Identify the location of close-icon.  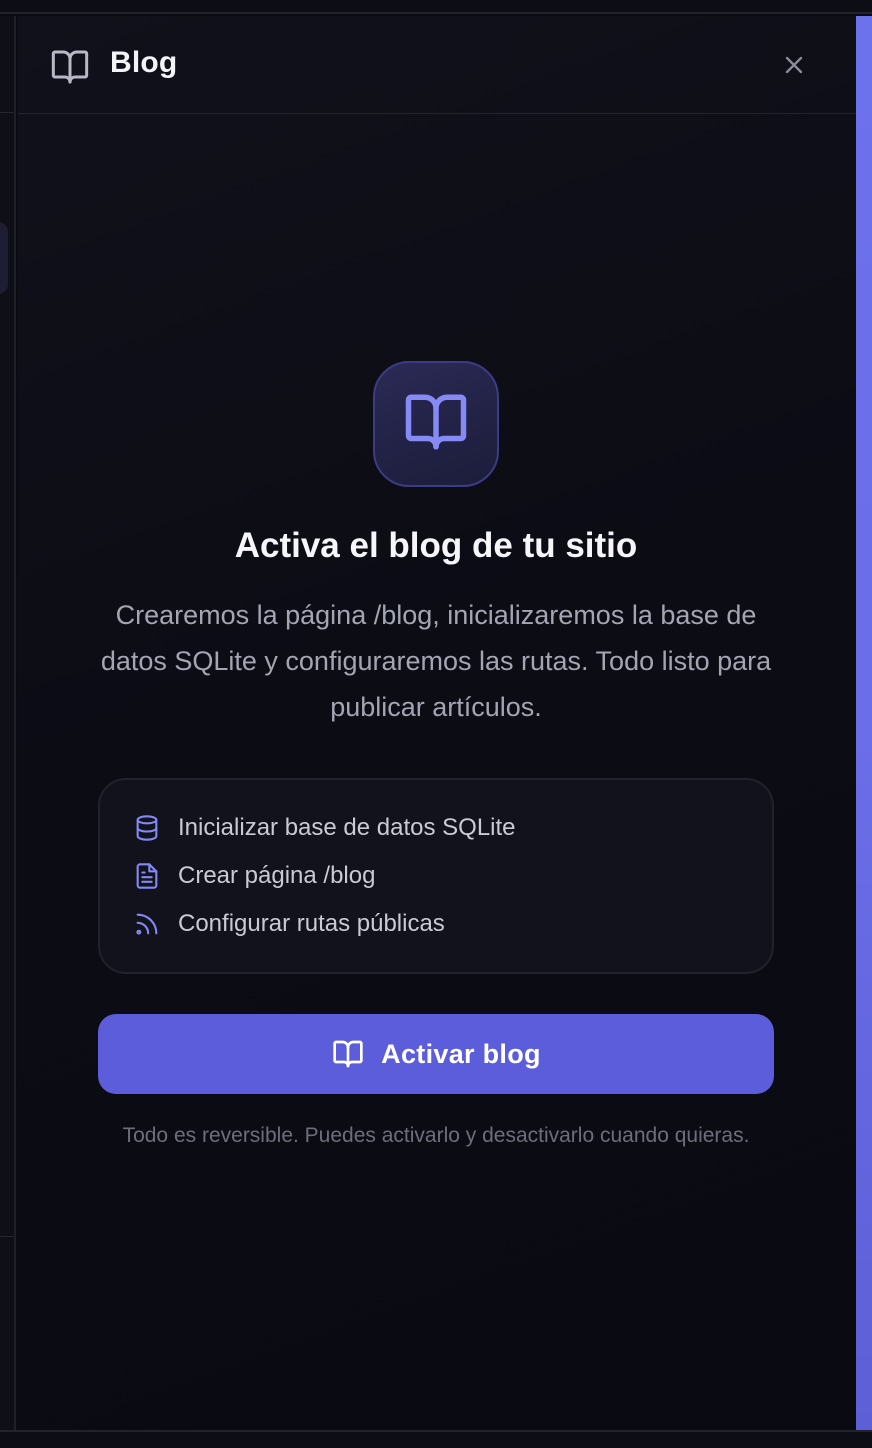
(794, 67).